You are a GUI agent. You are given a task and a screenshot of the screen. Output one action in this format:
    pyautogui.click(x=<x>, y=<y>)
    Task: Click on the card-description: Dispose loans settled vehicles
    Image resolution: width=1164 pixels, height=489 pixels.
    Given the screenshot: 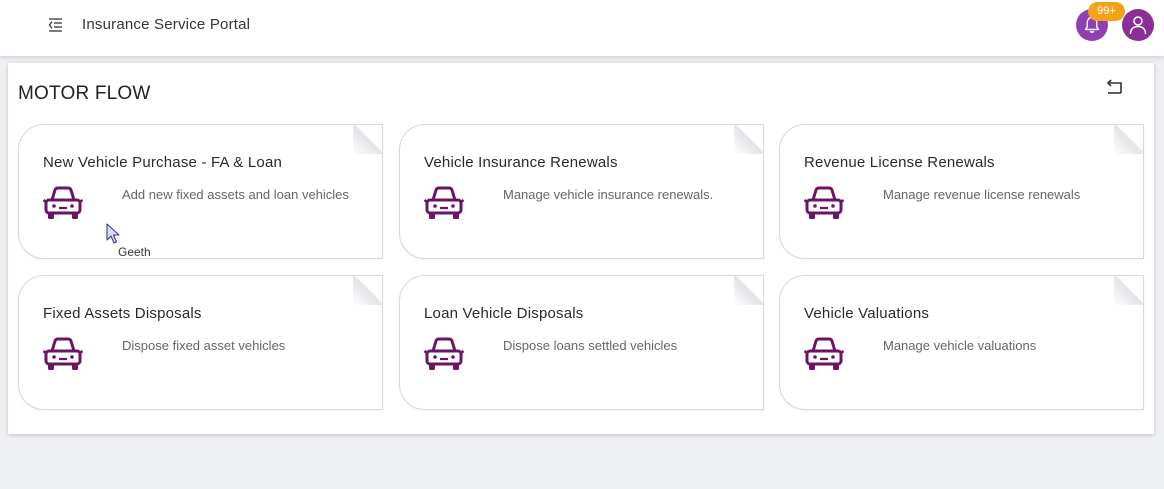 What is the action you would take?
    pyautogui.click(x=590, y=345)
    